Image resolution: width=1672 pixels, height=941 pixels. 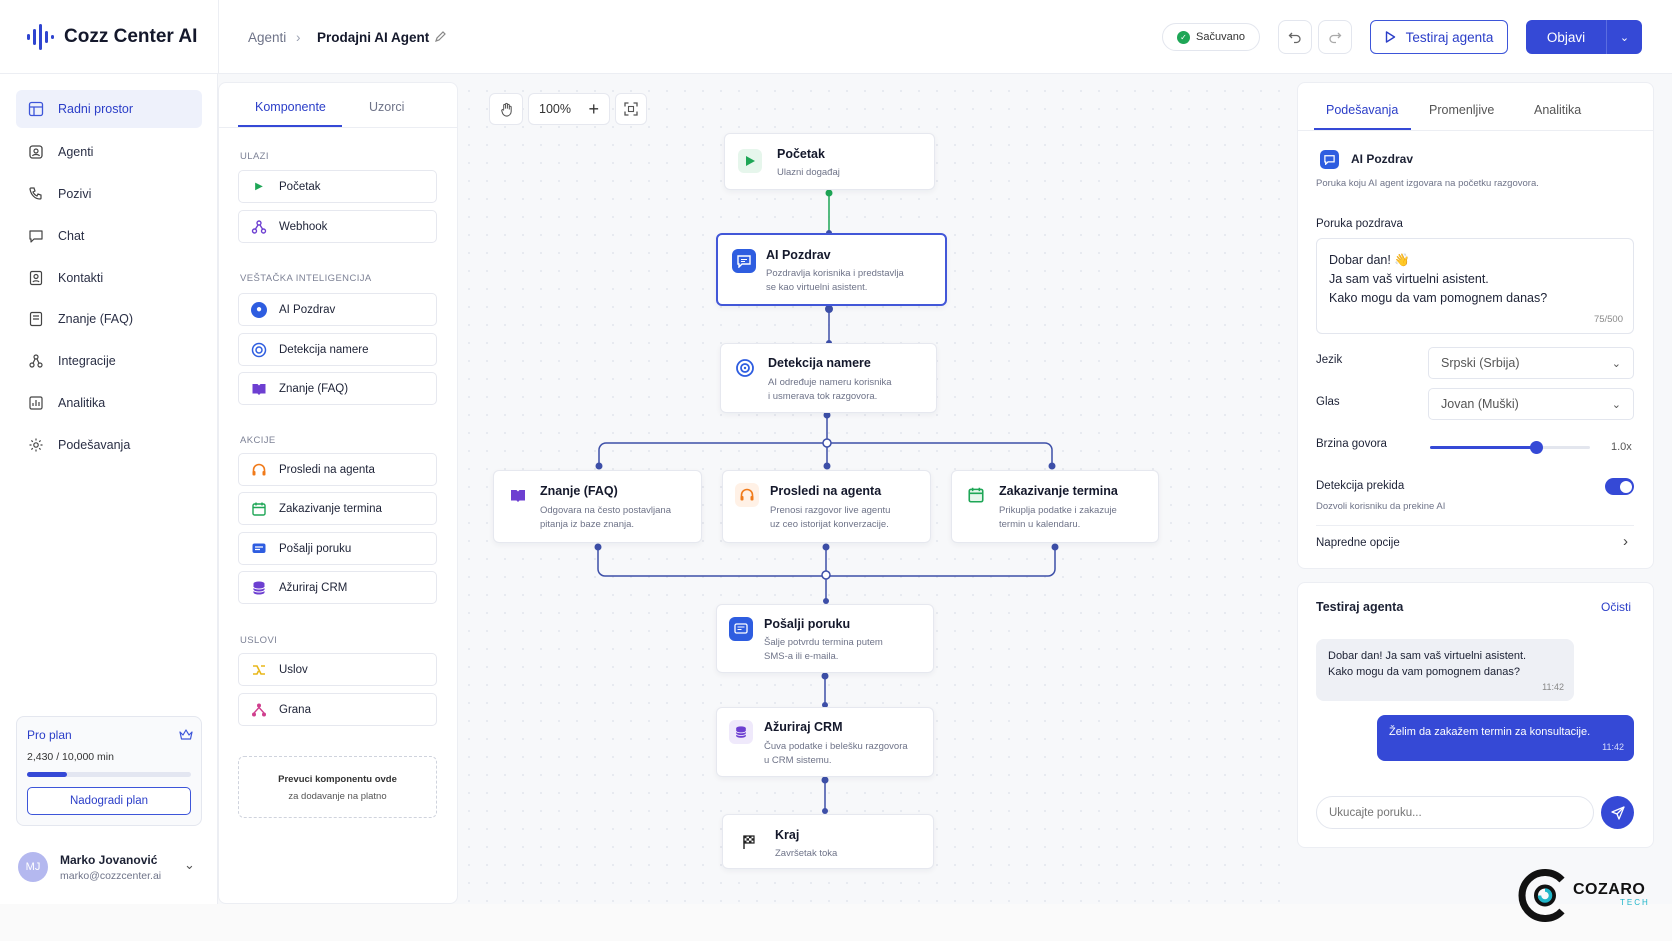 What do you see at coordinates (817, 287) in the screenshot?
I see `node-desc-line2: se kao virtuelni asistent.` at bounding box center [817, 287].